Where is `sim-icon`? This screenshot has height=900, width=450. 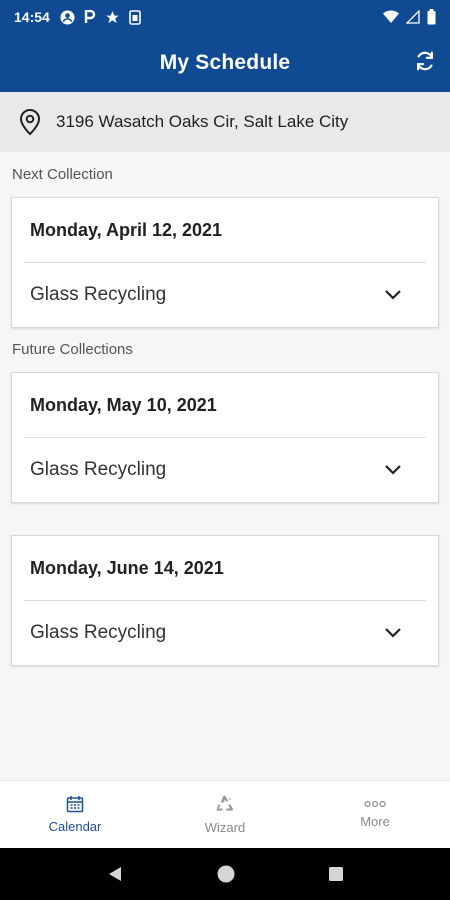
sim-icon is located at coordinates (135, 17).